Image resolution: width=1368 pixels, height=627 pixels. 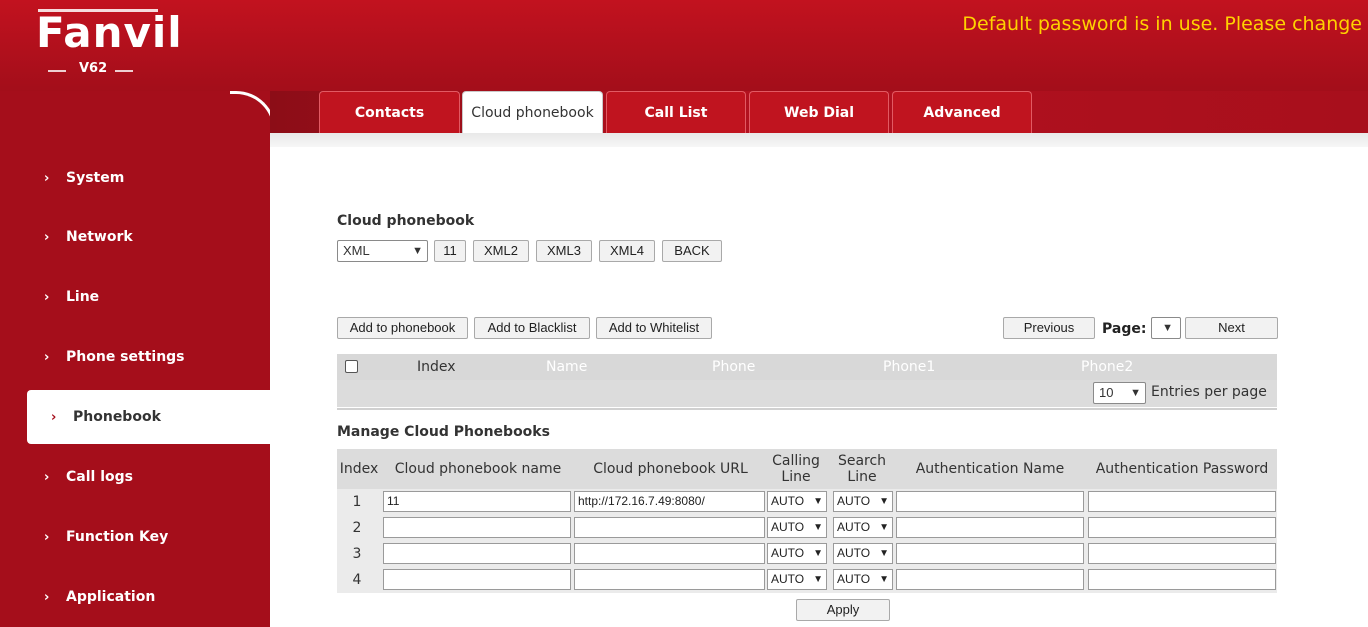 I want to click on table-row: 3 AUTO ▼ AUTO ▼, so click(x=807, y=554).